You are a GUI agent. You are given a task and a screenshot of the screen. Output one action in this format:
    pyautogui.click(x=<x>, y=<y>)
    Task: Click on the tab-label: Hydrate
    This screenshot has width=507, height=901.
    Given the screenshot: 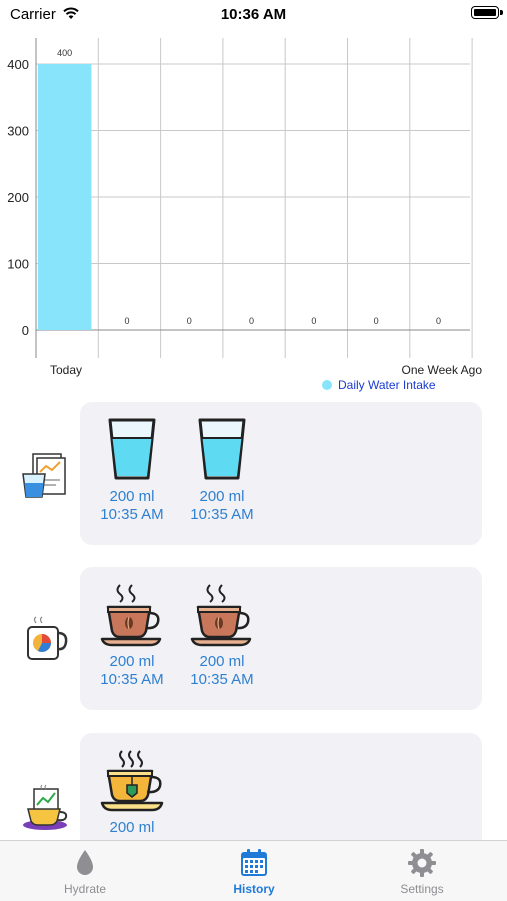 What is the action you would take?
    pyautogui.click(x=85, y=889)
    